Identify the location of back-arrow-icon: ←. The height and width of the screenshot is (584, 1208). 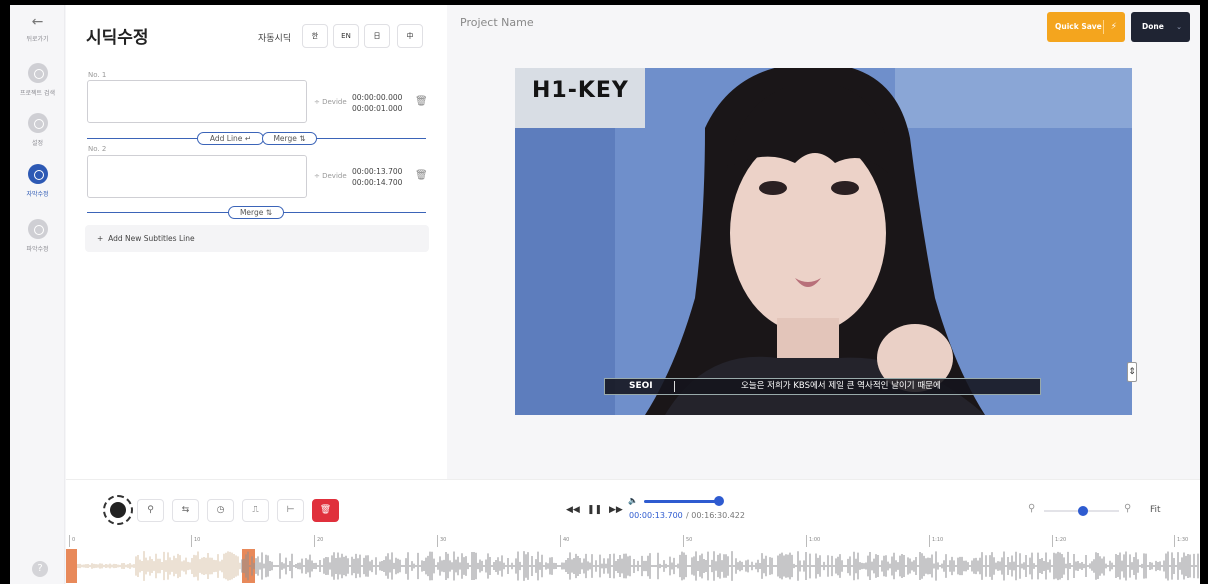
(37, 22).